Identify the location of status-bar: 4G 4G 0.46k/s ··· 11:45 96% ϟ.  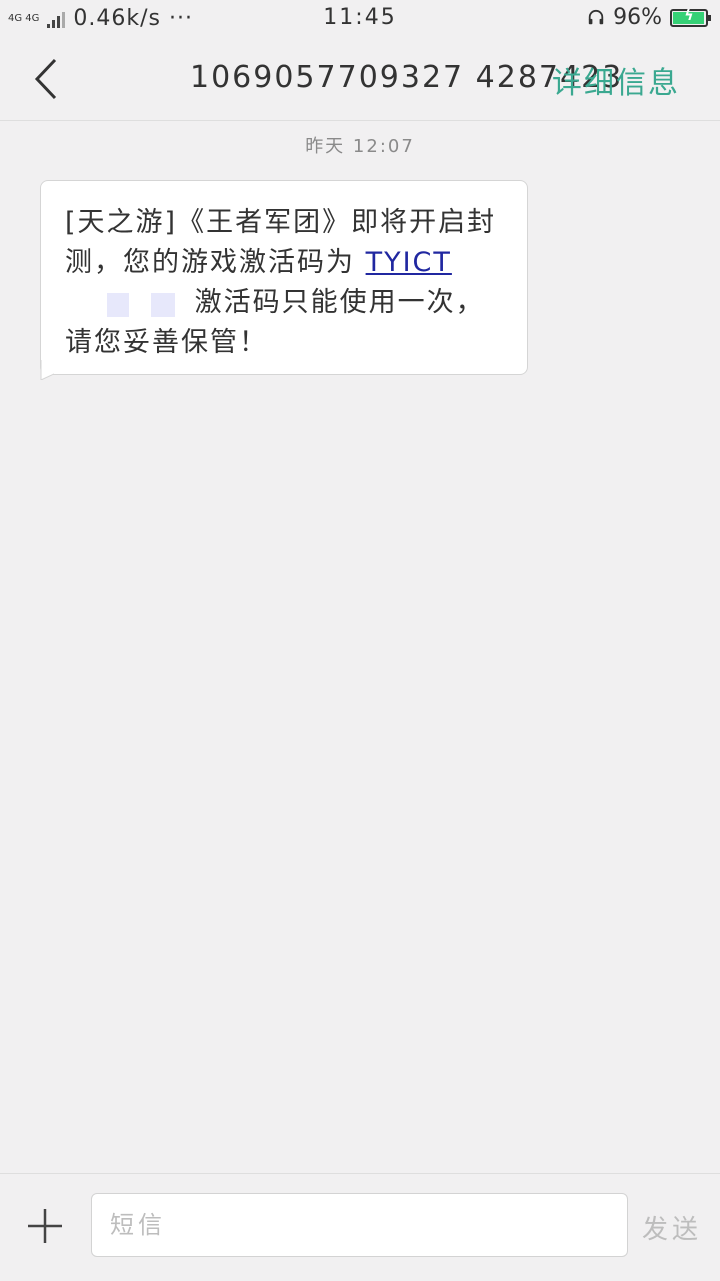
(360, 19).